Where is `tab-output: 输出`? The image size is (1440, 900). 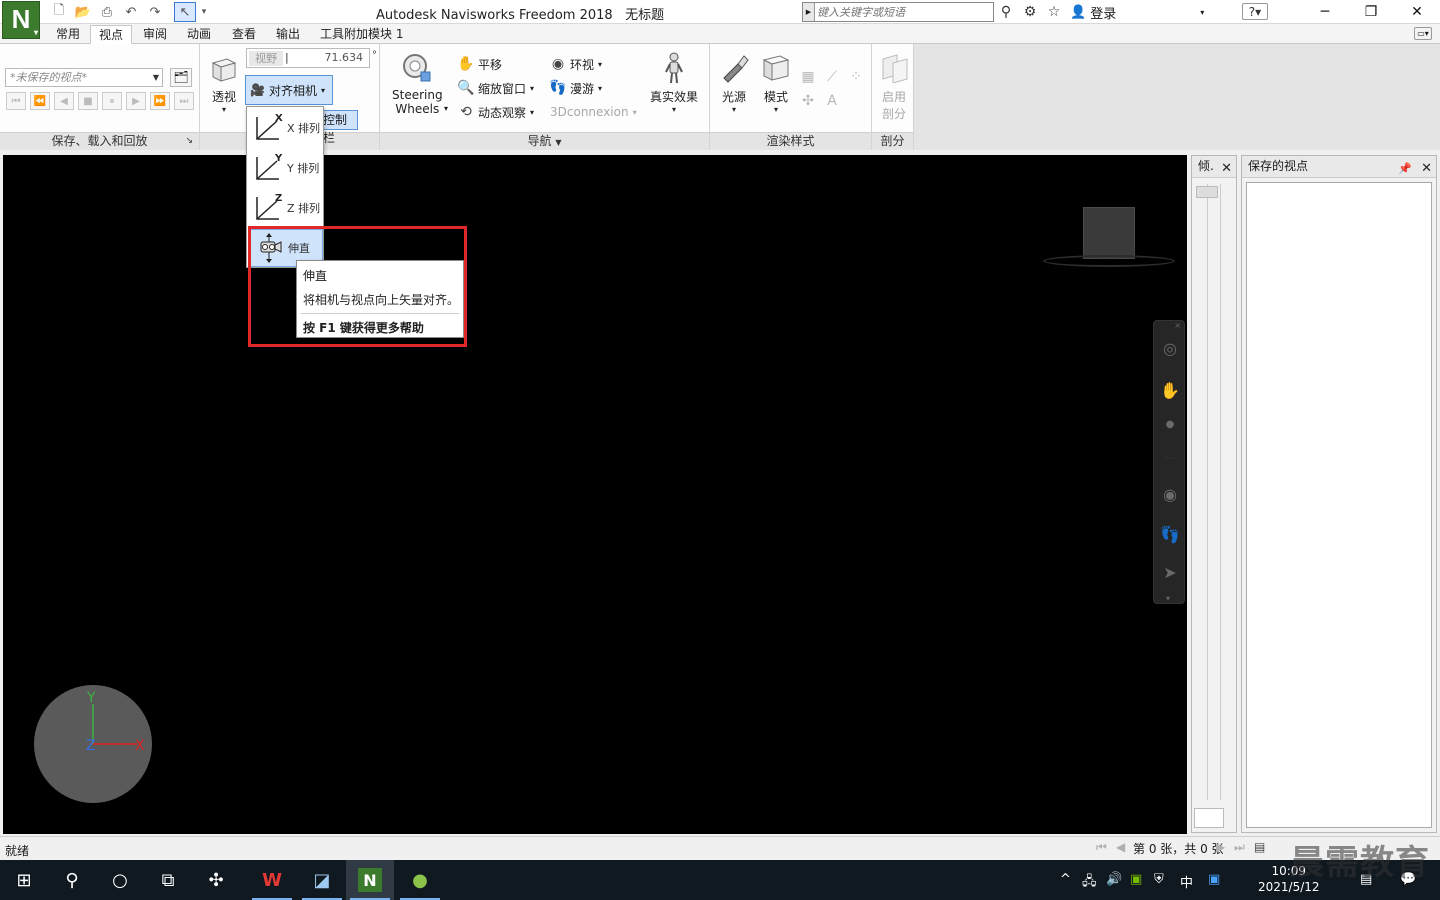 tab-output: 输出 is located at coordinates (288, 34).